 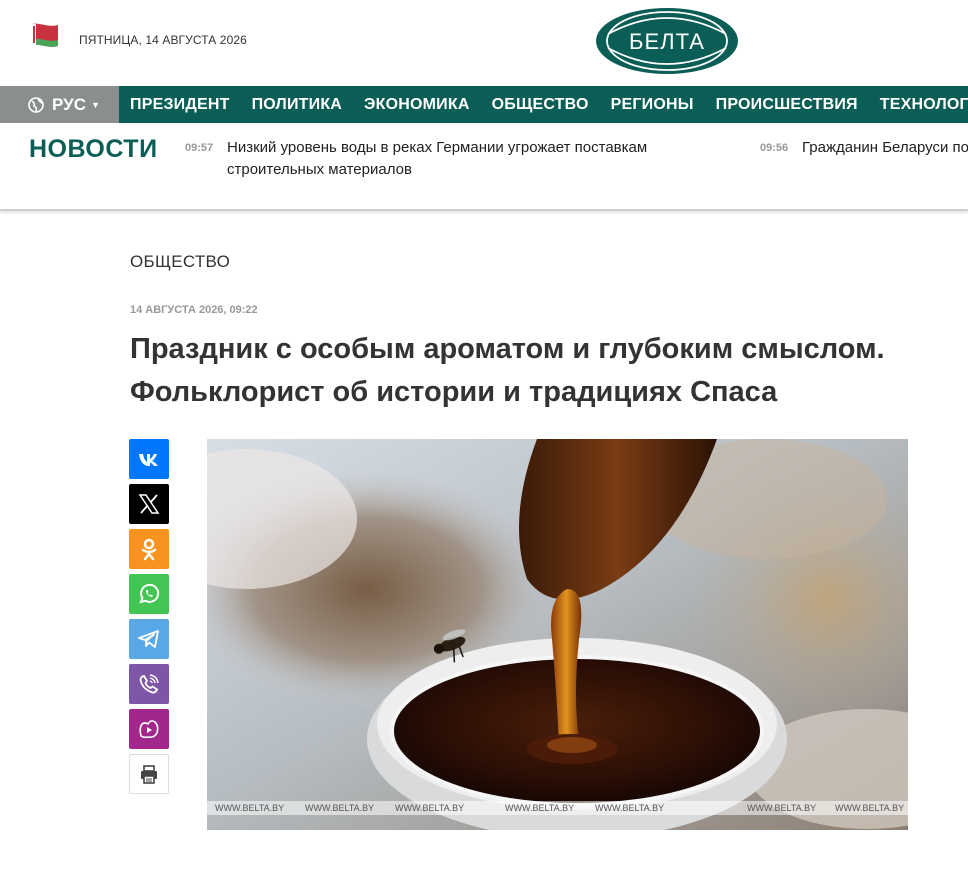 I want to click on share-whatsapp-button, so click(x=149, y=594).